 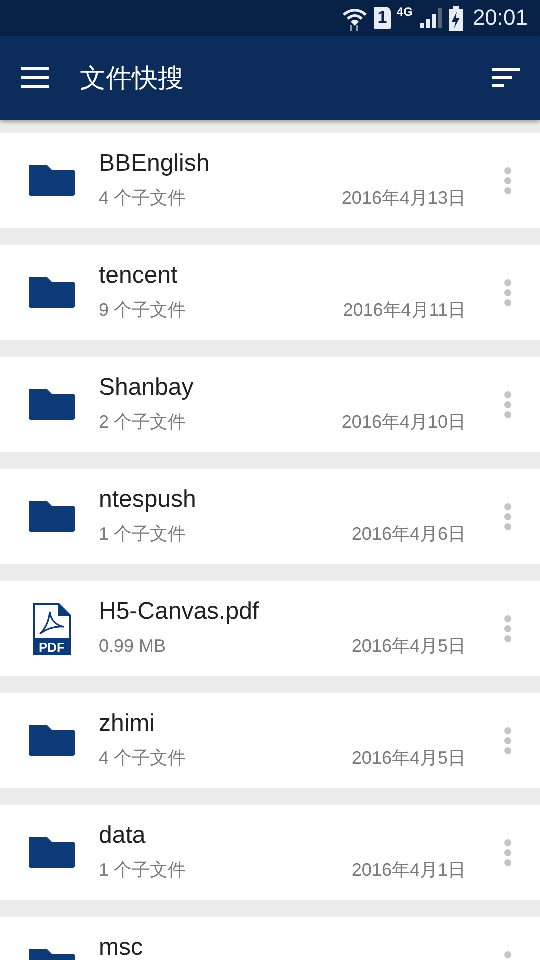 I want to click on file-name: H5-Canvas.pdf, so click(x=179, y=611).